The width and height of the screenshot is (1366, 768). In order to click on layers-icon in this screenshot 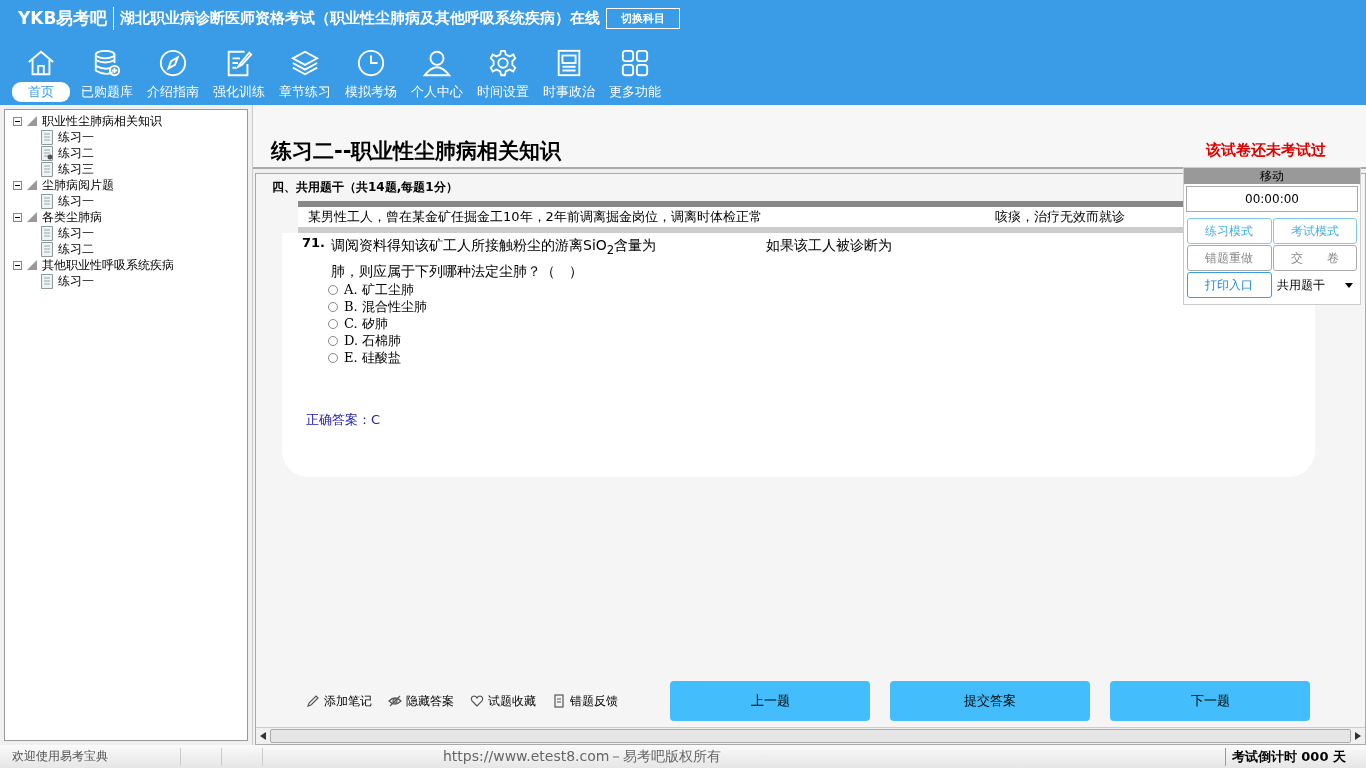, I will do `click(304, 63)`.